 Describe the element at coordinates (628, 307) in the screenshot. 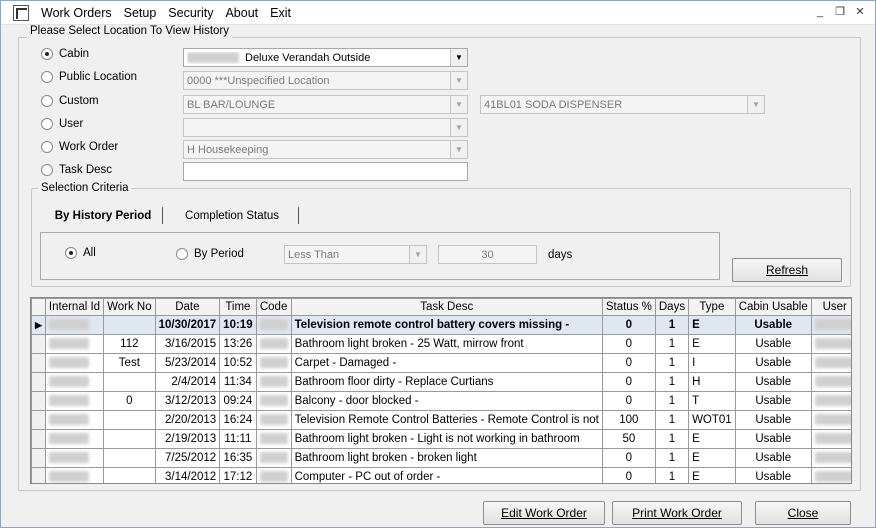

I see `column-header-status: Status %` at that location.